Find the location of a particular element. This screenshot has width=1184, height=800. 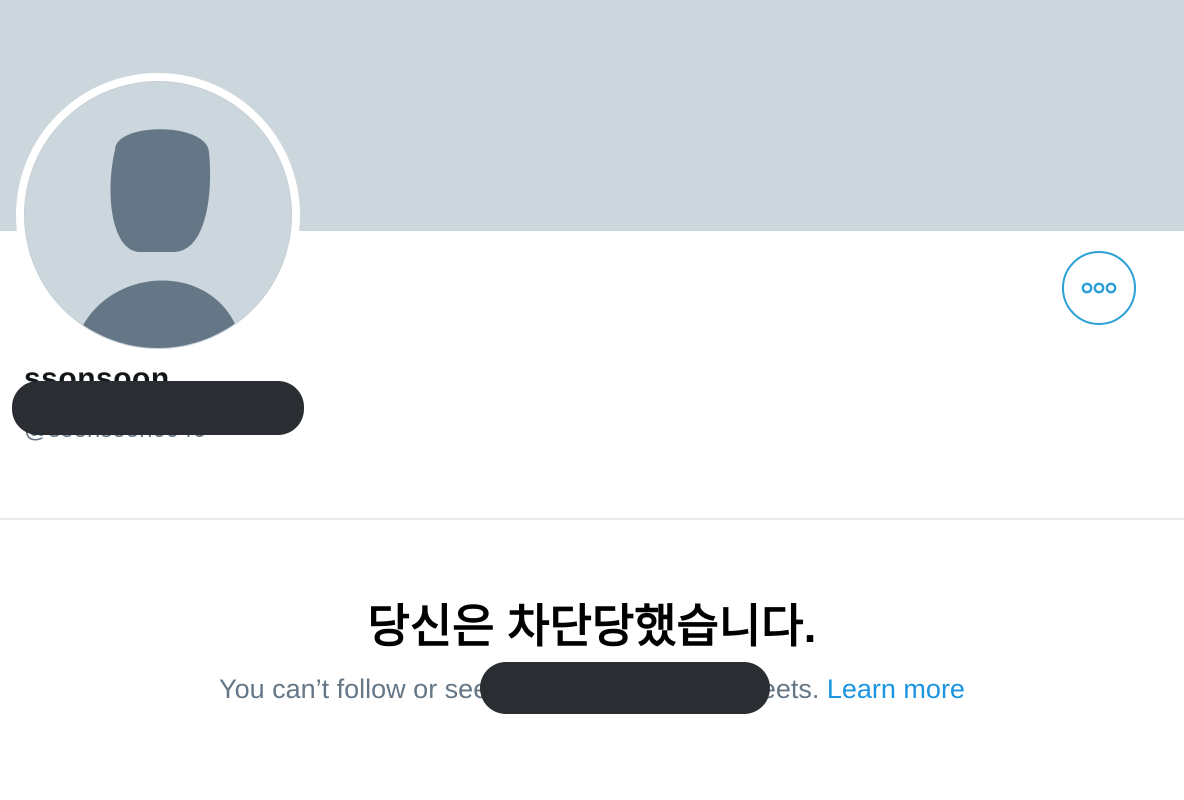

section-divider is located at coordinates (592, 519).